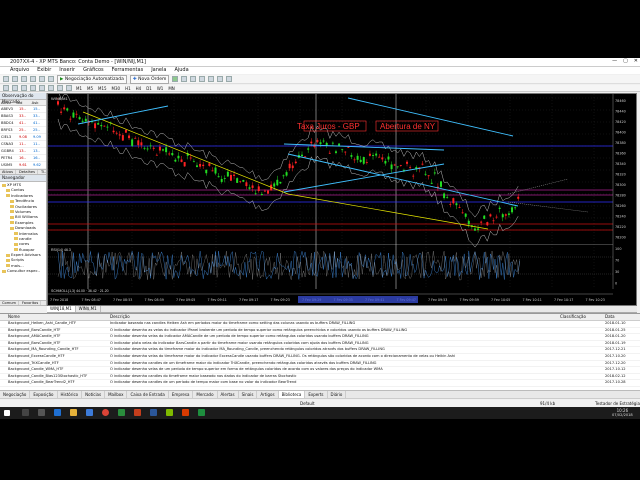  What do you see at coordinates (89, 412) in the screenshot?
I see `store-icon` at bounding box center [89, 412].